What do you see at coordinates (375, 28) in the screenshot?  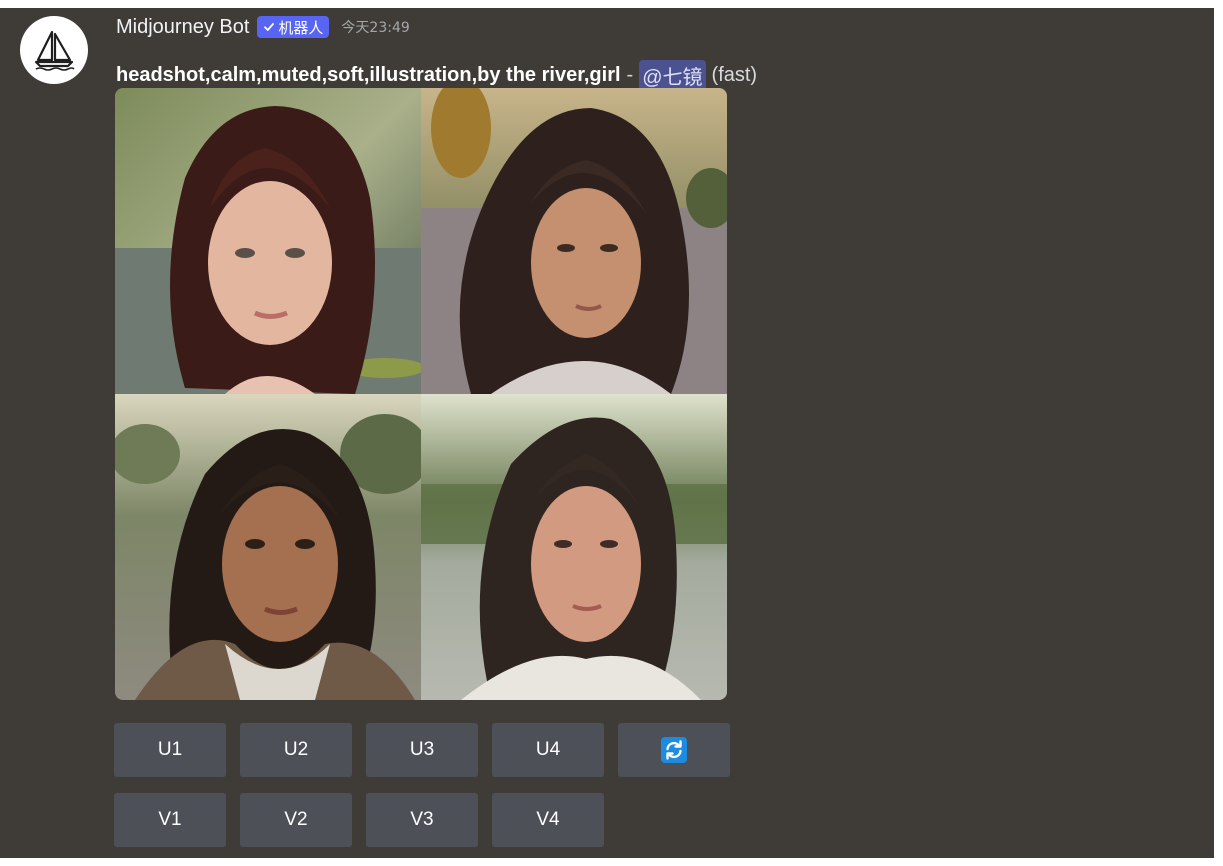 I see `message-timestamp: 今天23:49` at bounding box center [375, 28].